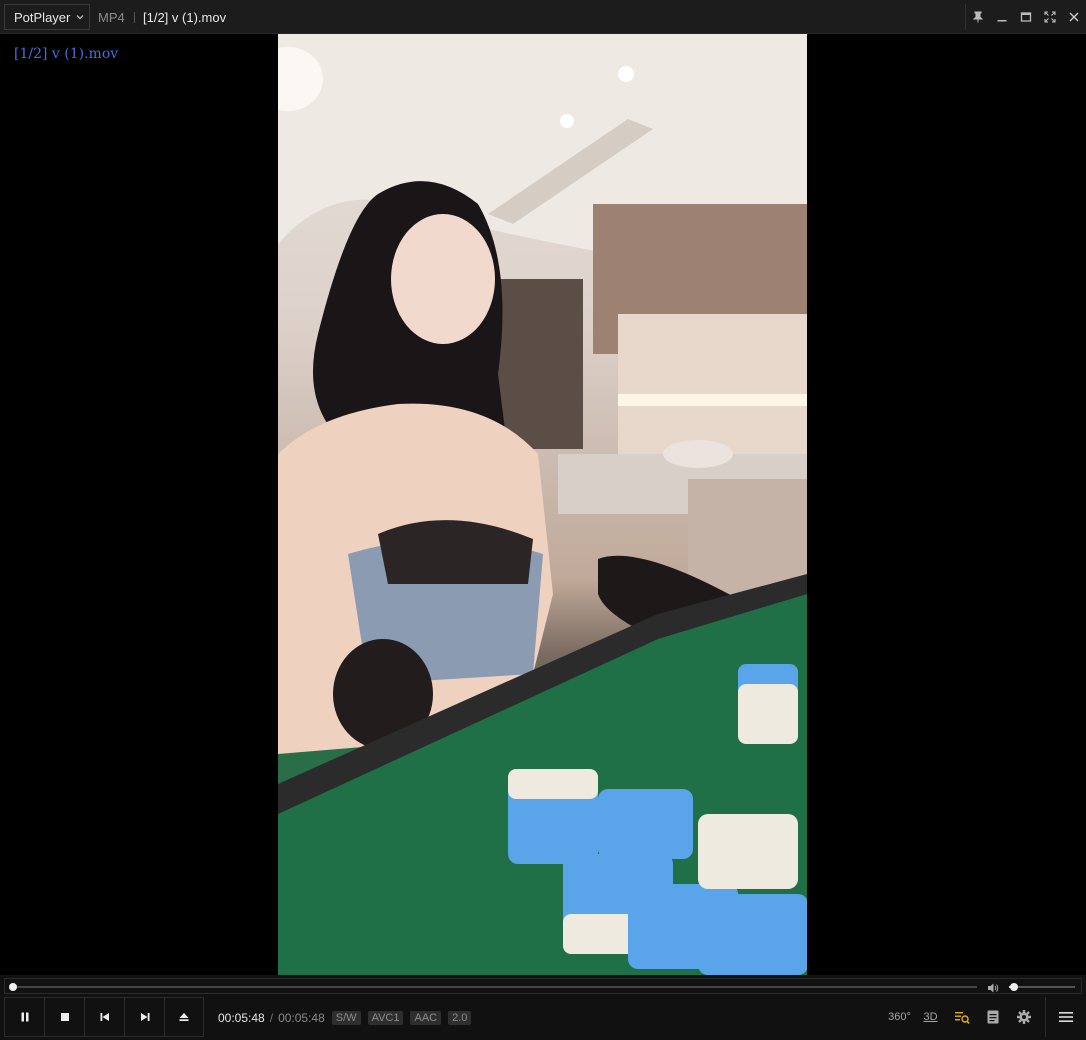 This screenshot has height=1040, width=1086. What do you see at coordinates (185, 17) in the screenshot?
I see `window-file-title: [1/2] v (1).mov` at bounding box center [185, 17].